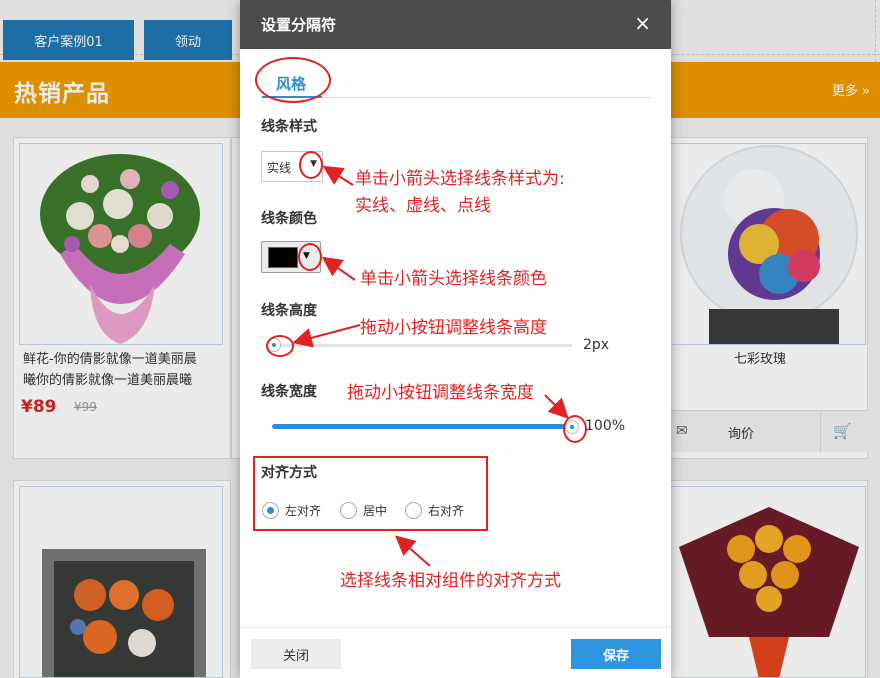  Describe the element at coordinates (450, 581) in the screenshot. I see `annotation-alignment: 选择线条相对组件的对齐方式` at that location.